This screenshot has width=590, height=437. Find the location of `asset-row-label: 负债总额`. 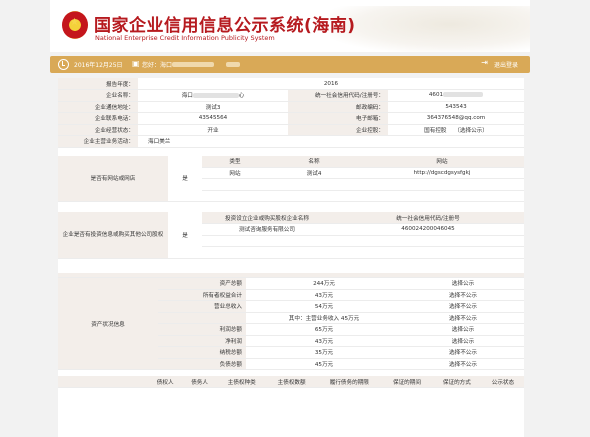

asset-row-label: 负债总额 is located at coordinates (202, 364).